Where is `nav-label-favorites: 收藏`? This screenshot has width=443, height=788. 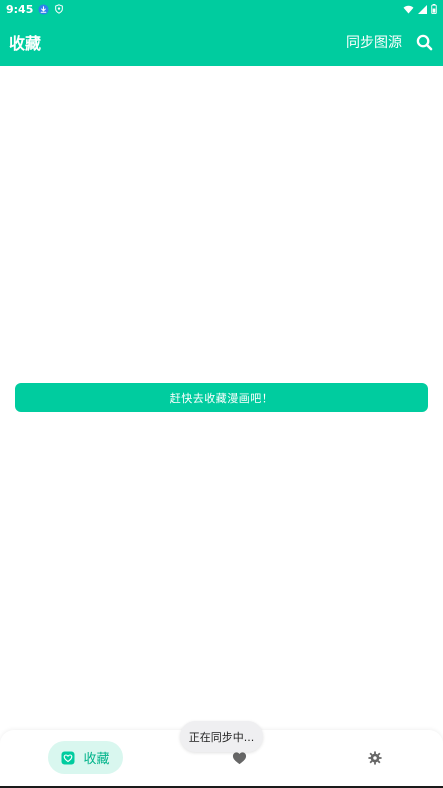 nav-label-favorites: 收藏 is located at coordinates (96, 759).